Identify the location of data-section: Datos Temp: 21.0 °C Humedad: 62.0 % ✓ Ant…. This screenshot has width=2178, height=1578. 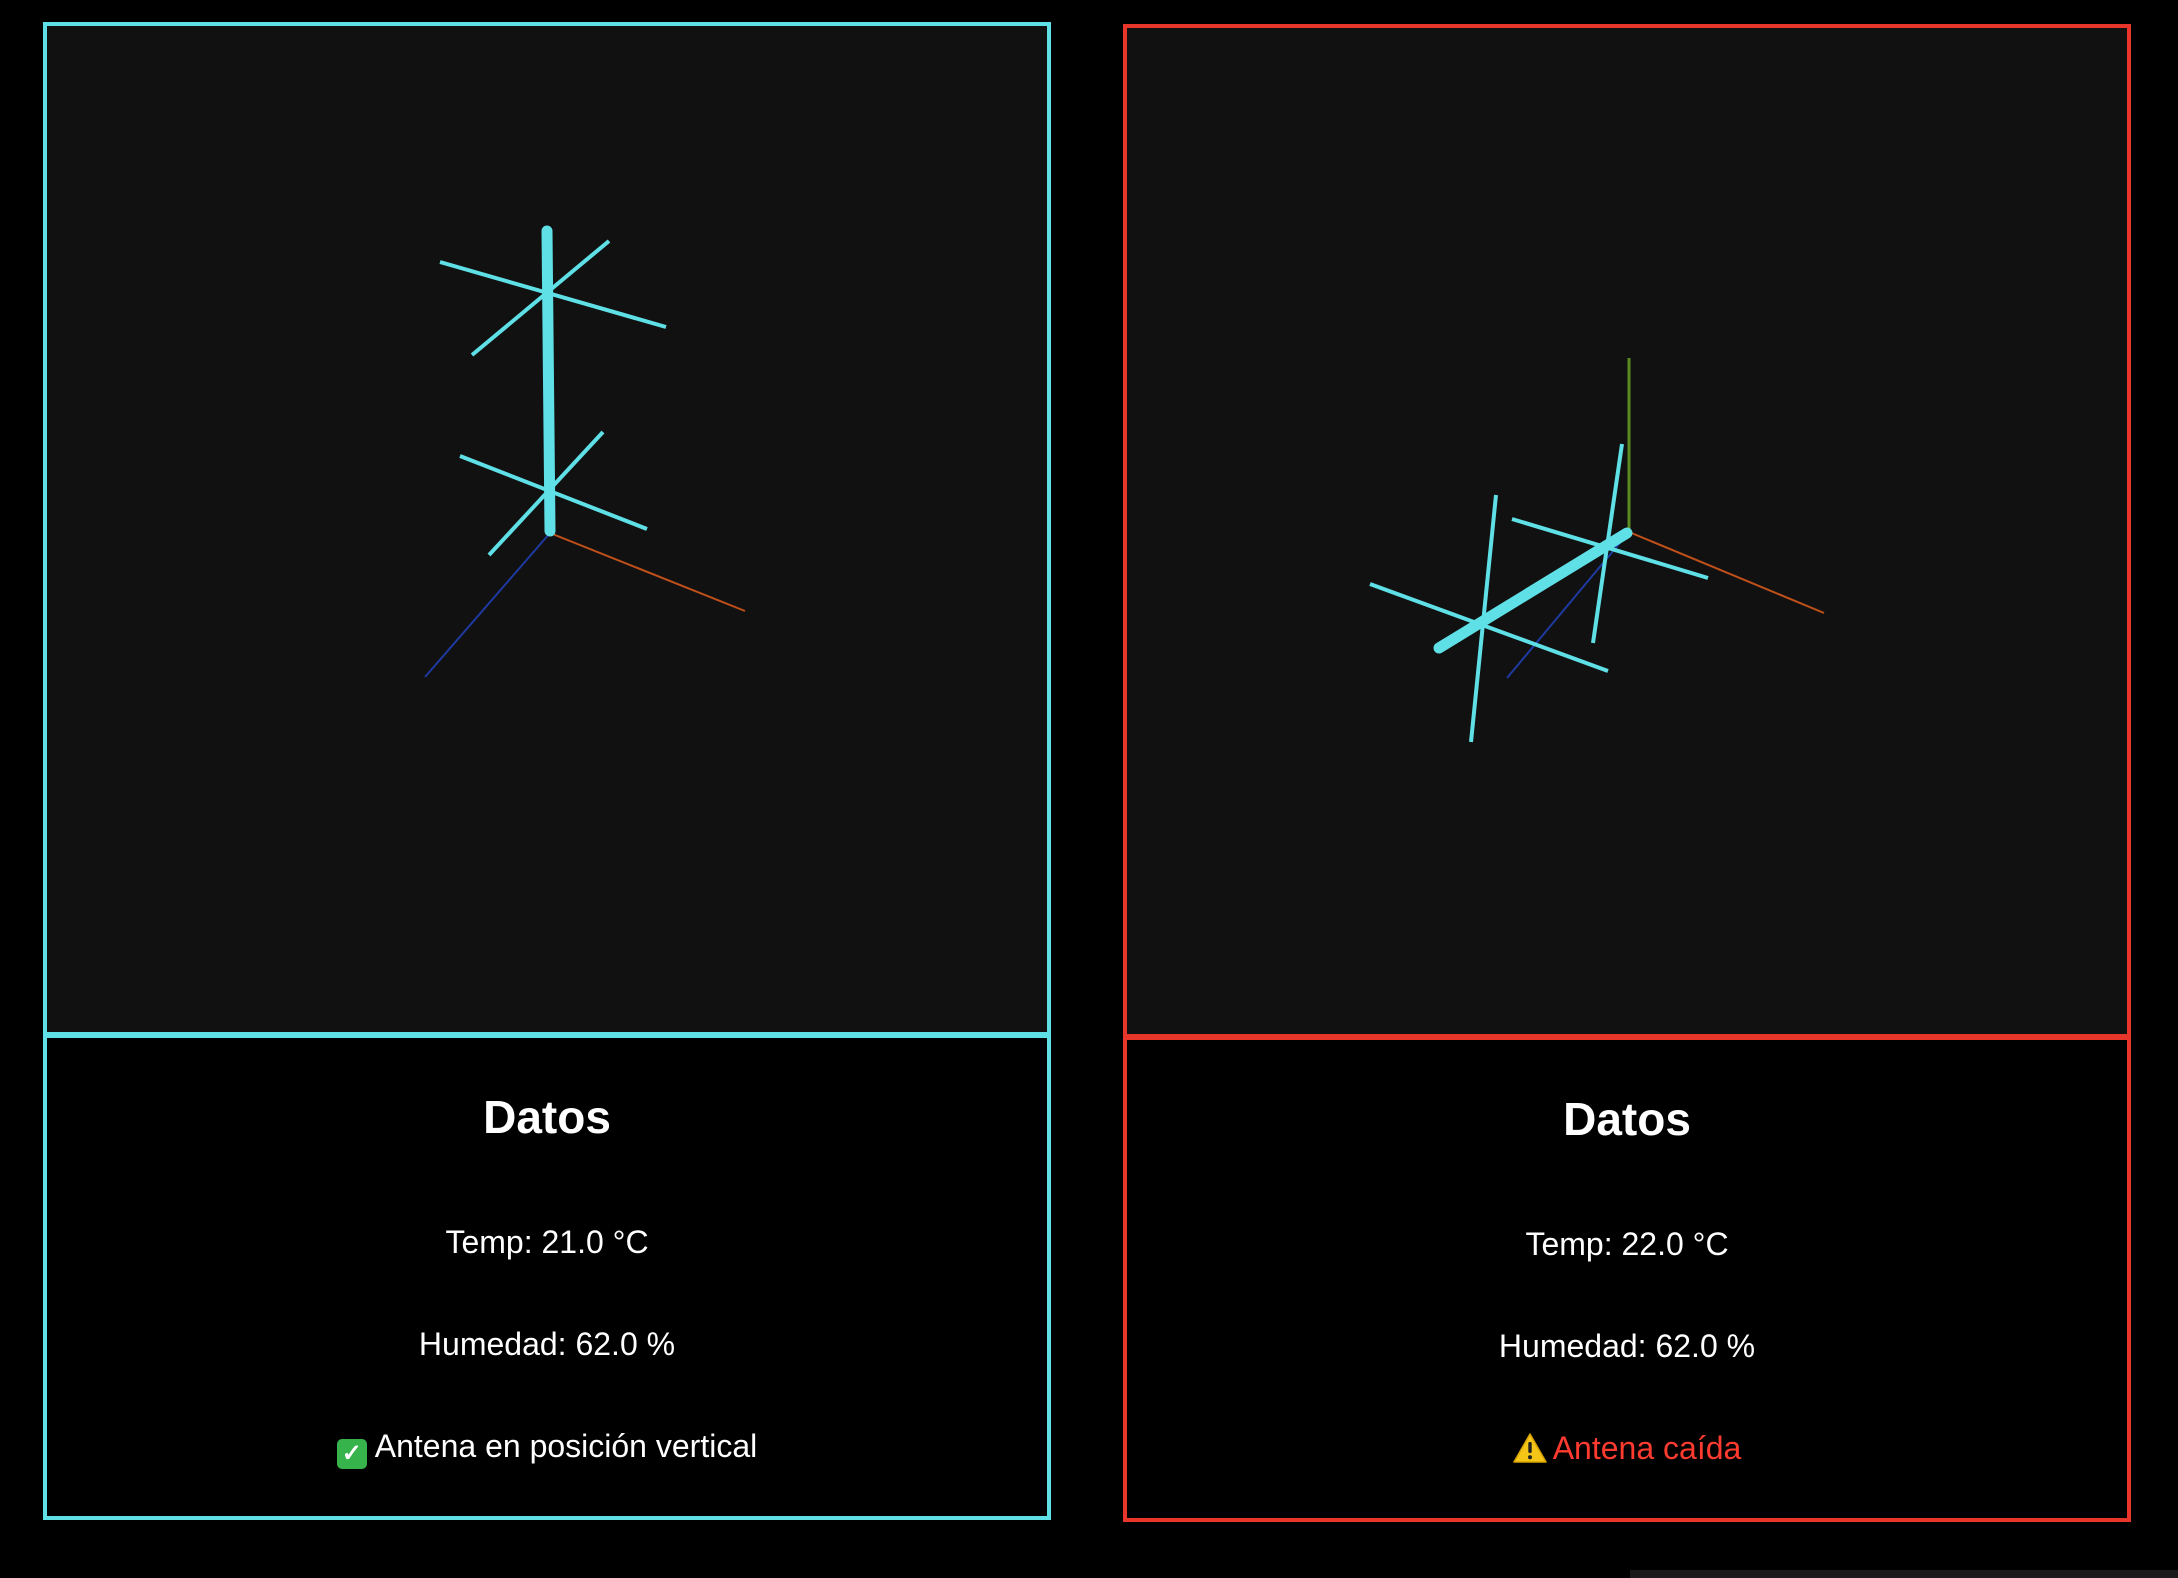
(547, 1274).